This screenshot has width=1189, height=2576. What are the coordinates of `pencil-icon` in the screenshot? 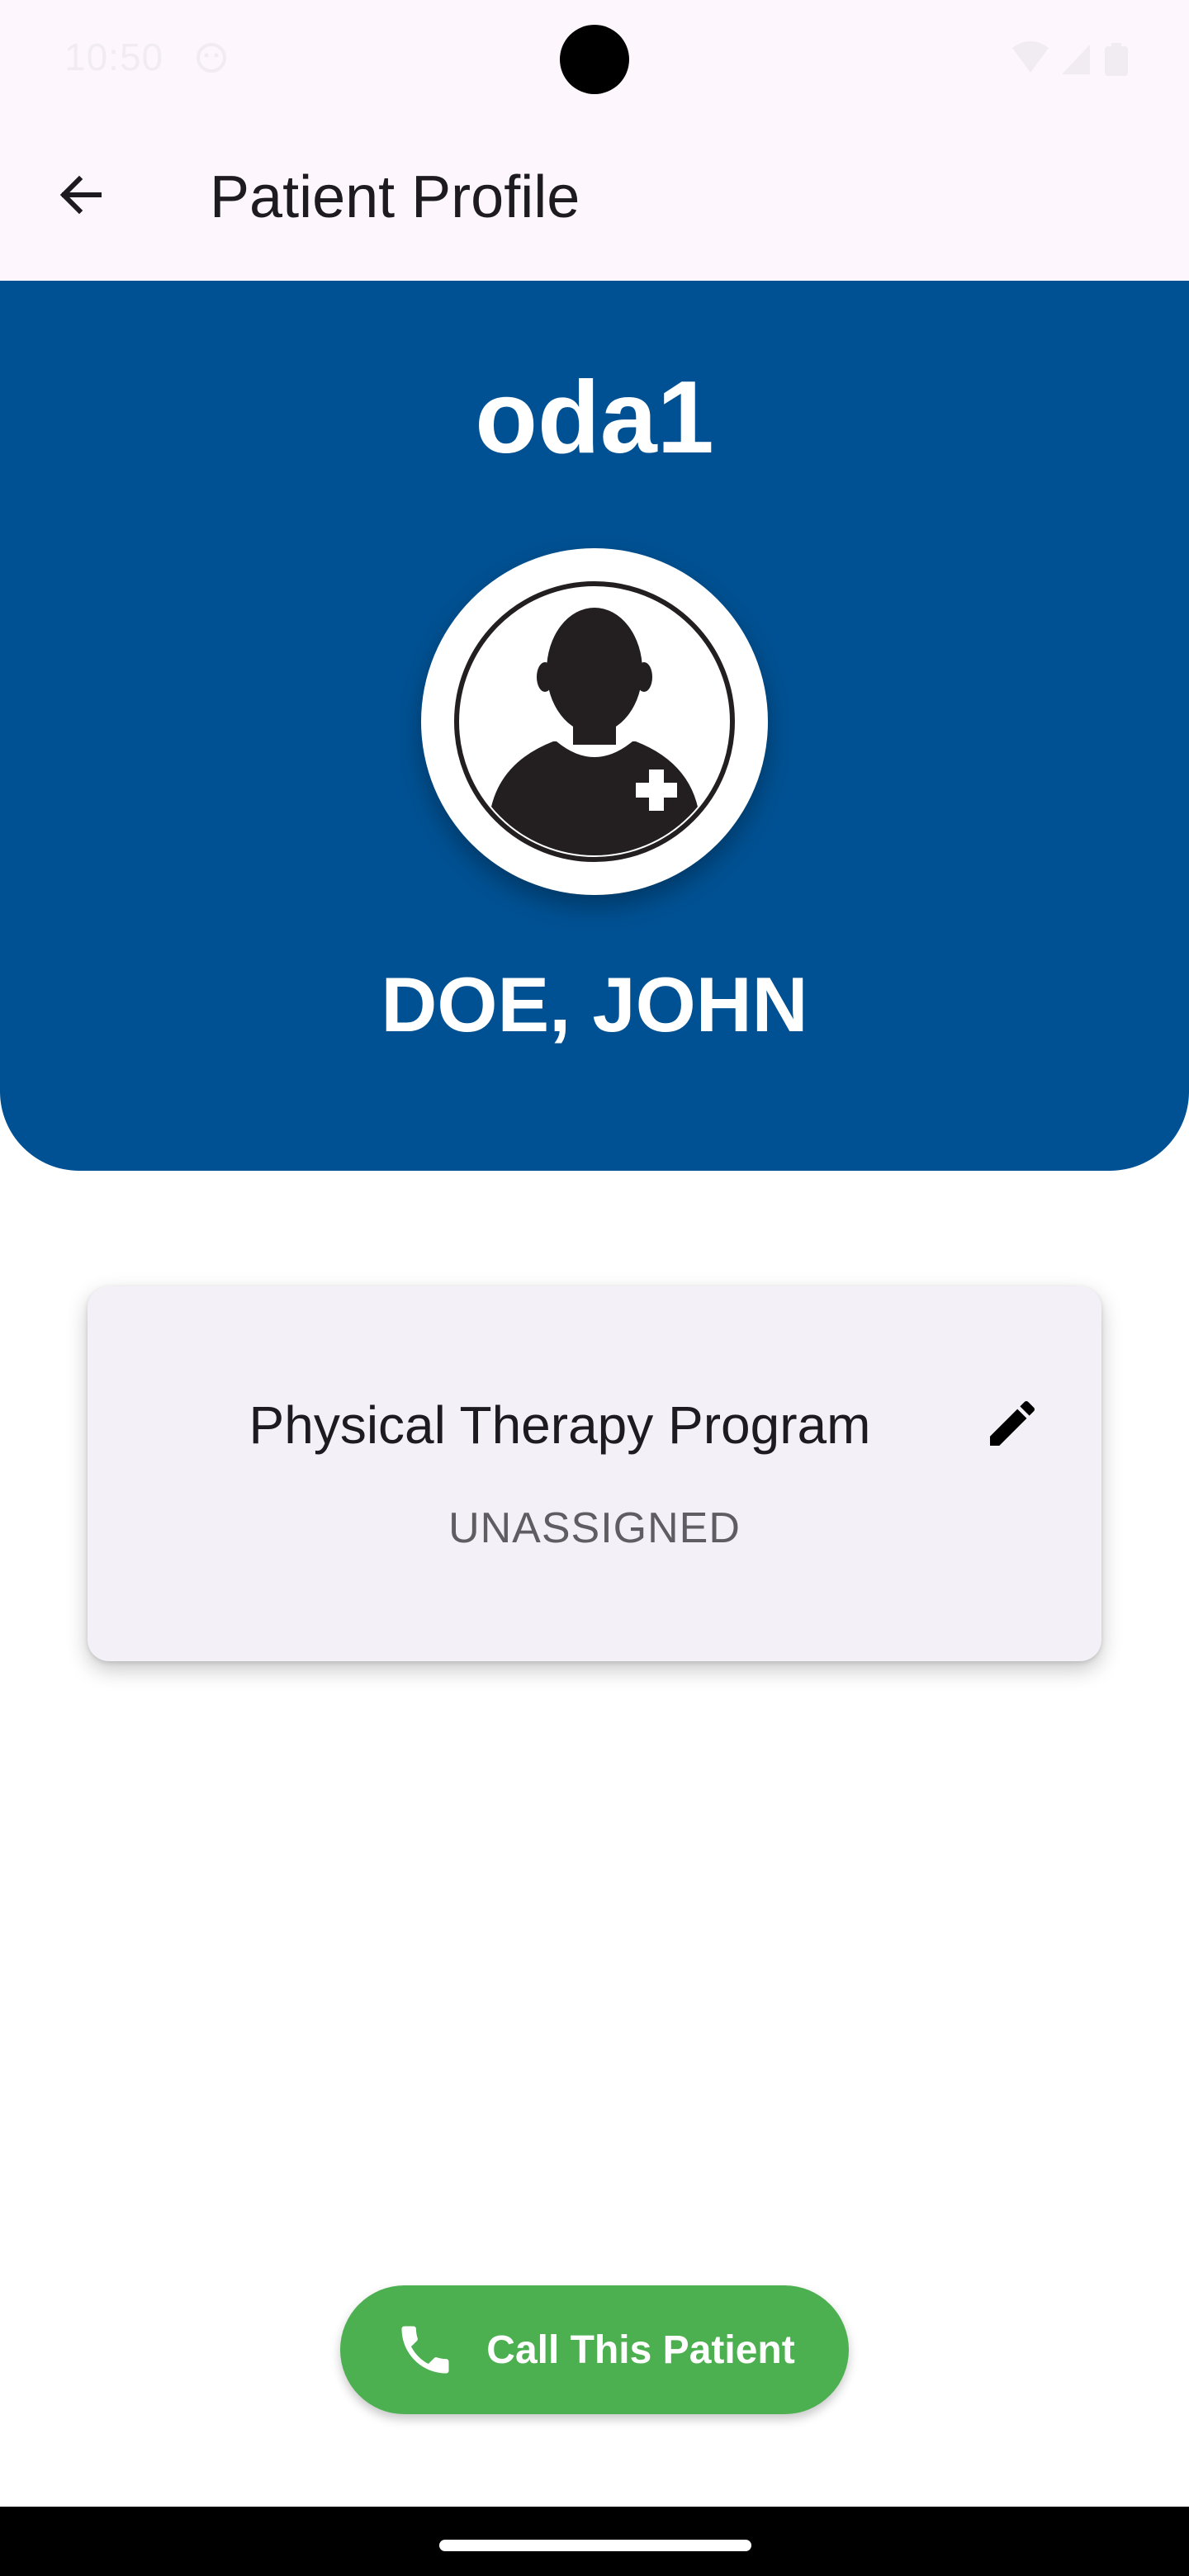 It's located at (1012, 1425).